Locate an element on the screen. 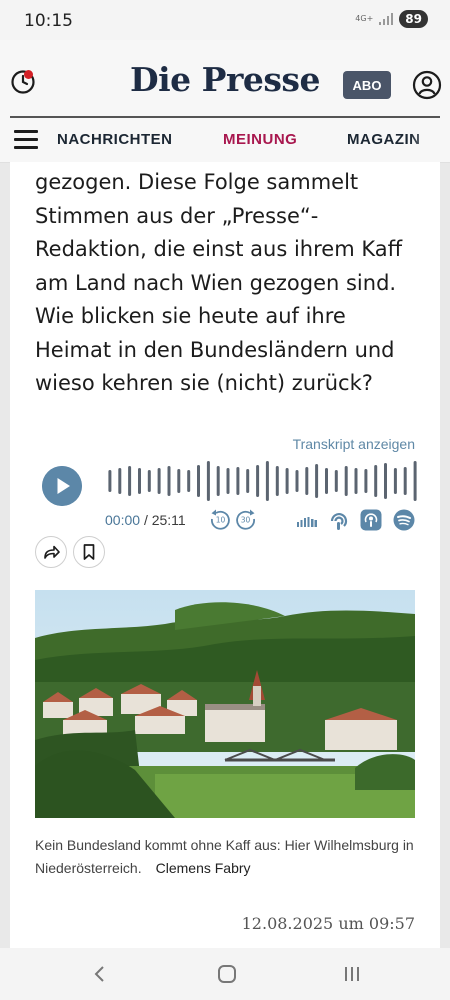 Image resolution: width=450 pixels, height=1000 pixels. soundcloud-icon is located at coordinates (307, 520).